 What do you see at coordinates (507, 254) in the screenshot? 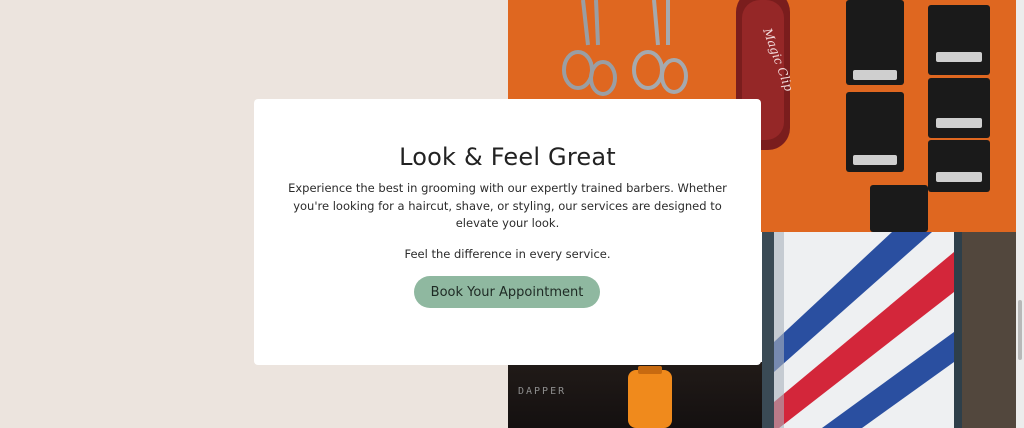
I see `hero-tagline: Feel the difference in every service.` at bounding box center [507, 254].